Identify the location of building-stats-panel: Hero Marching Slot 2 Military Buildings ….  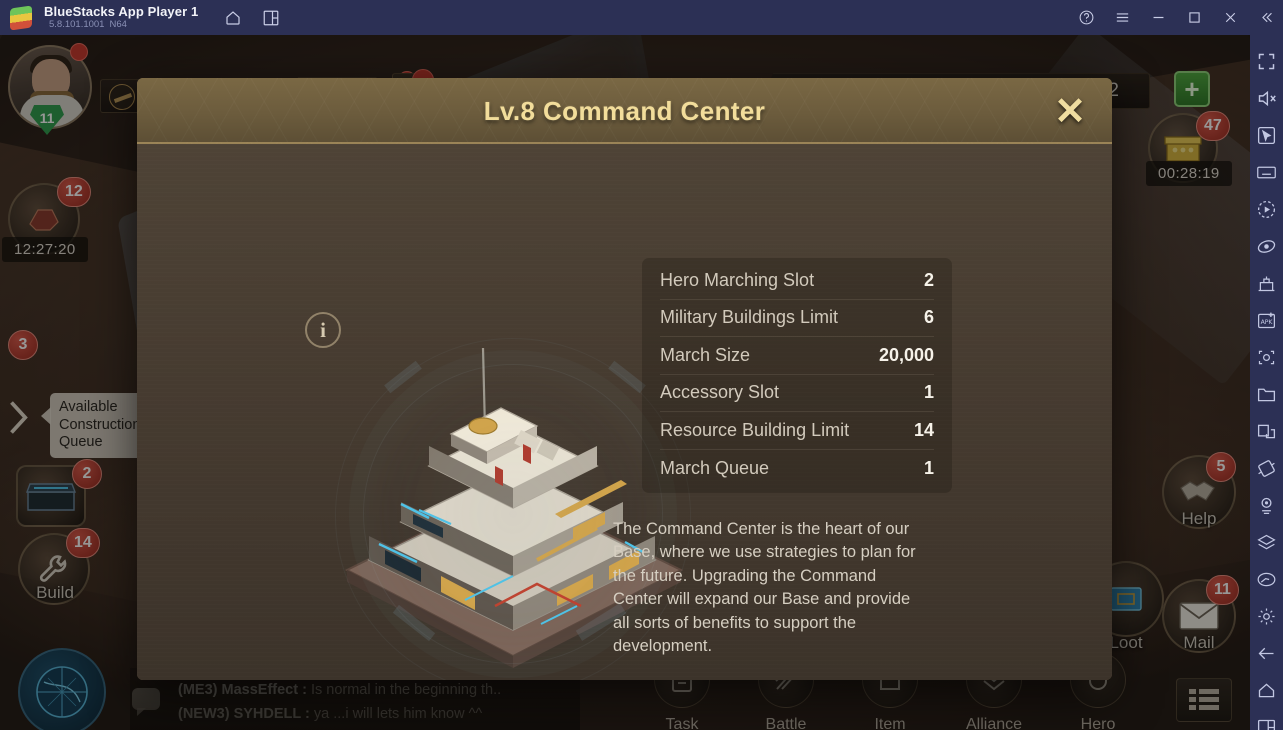
(797, 375).